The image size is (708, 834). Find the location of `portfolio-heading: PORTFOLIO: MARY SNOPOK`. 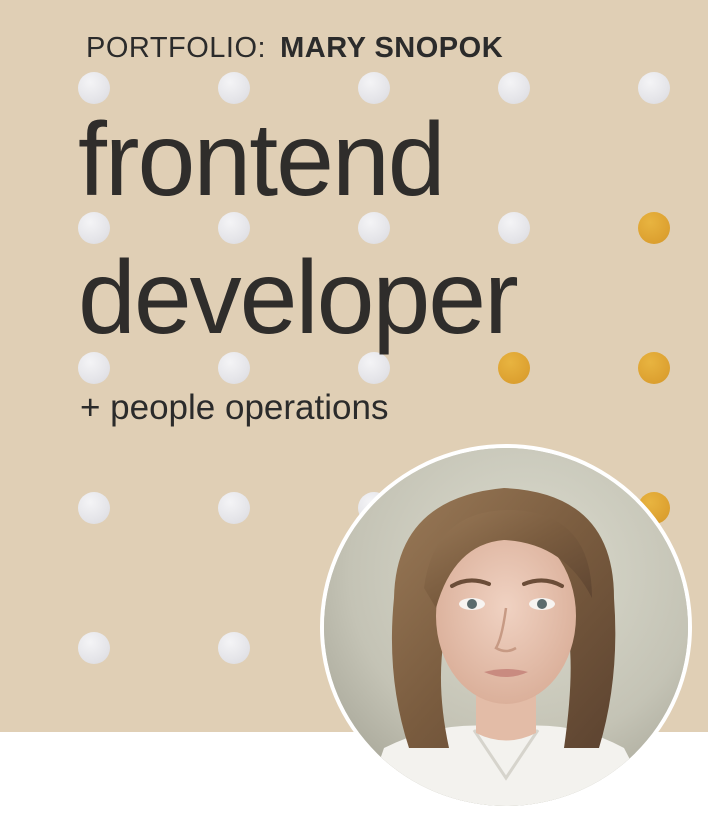

portfolio-heading: PORTFOLIO: MARY SNOPOK is located at coordinates (294, 48).